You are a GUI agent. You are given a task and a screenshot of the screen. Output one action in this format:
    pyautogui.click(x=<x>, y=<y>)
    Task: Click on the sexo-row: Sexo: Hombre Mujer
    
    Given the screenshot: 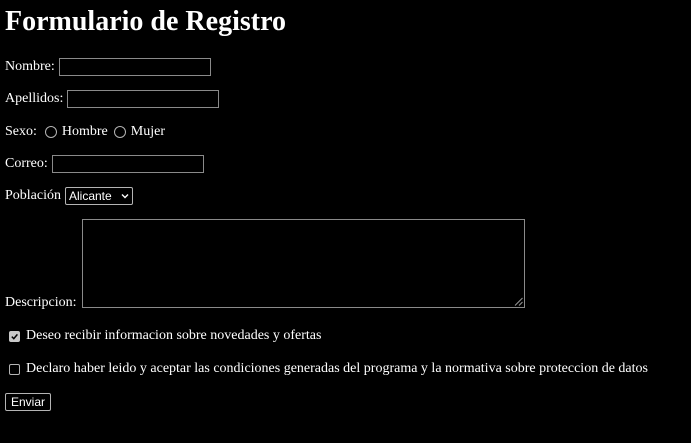 What is the action you would take?
    pyautogui.click(x=85, y=132)
    